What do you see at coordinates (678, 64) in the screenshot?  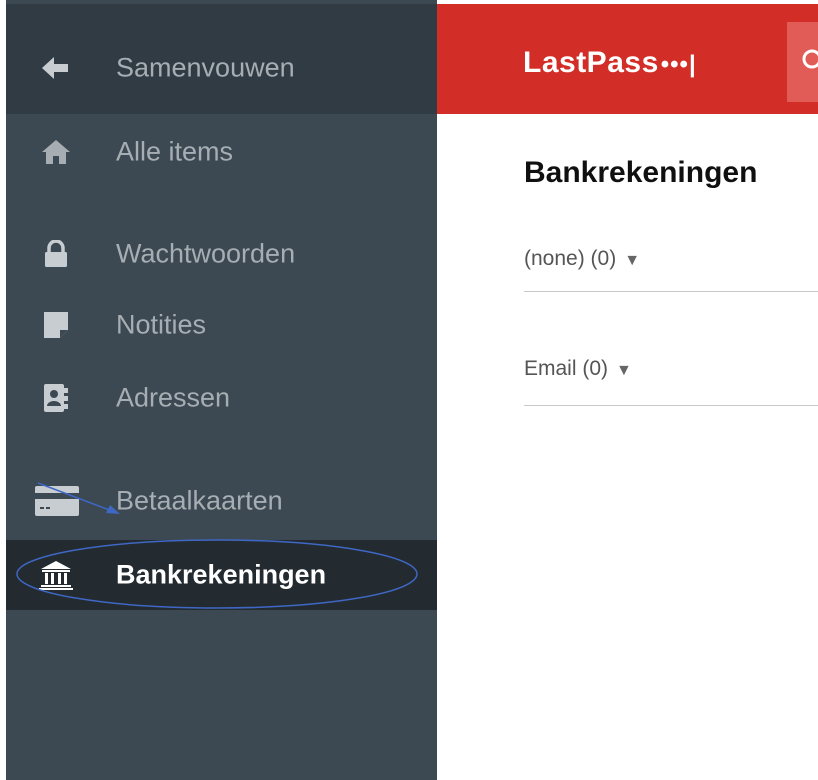 I see `logo-dots: •••|` at bounding box center [678, 64].